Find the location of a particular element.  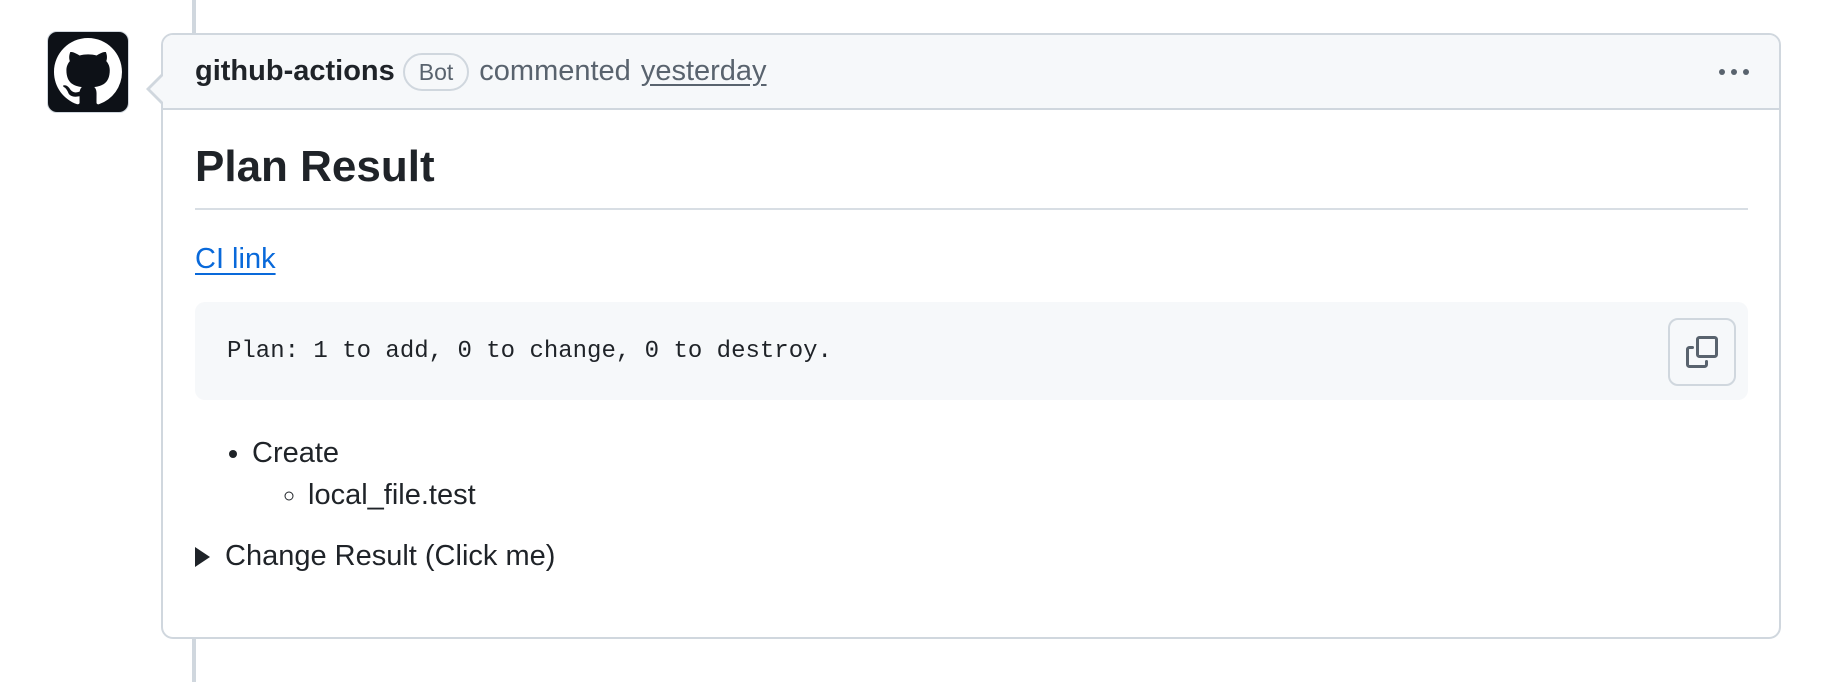

github-octocat-icon is located at coordinates (88, 71).